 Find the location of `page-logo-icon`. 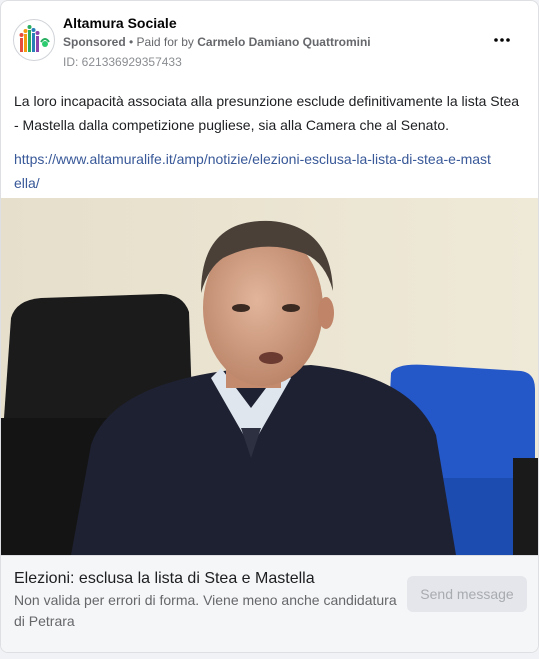

page-logo-icon is located at coordinates (34, 38).